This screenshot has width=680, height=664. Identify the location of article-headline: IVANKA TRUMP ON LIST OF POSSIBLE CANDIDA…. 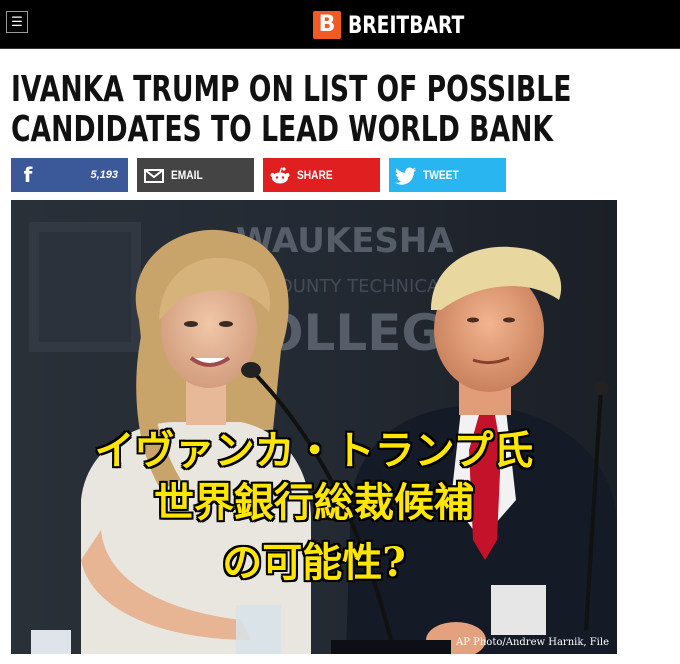
(291, 110).